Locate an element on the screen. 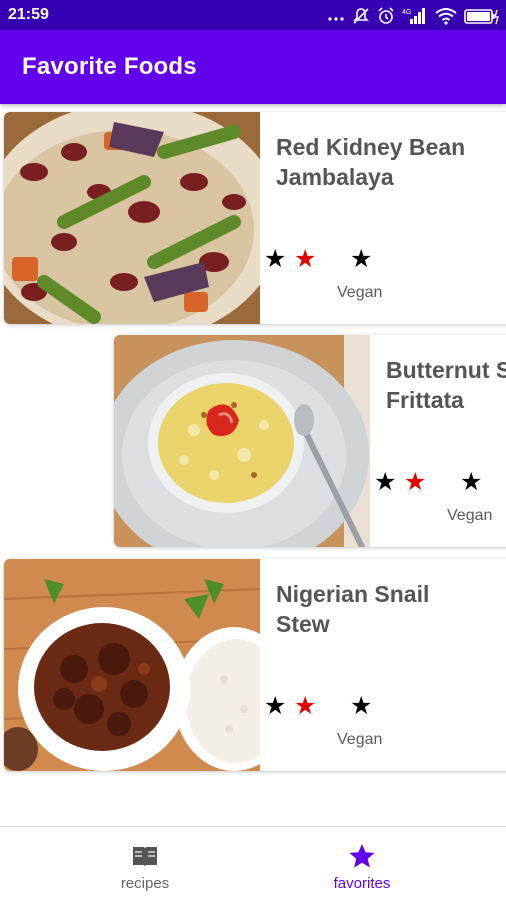 This screenshot has height=901, width=506. recipe-name: Nigerian Snail Stew is located at coordinates (353, 609).